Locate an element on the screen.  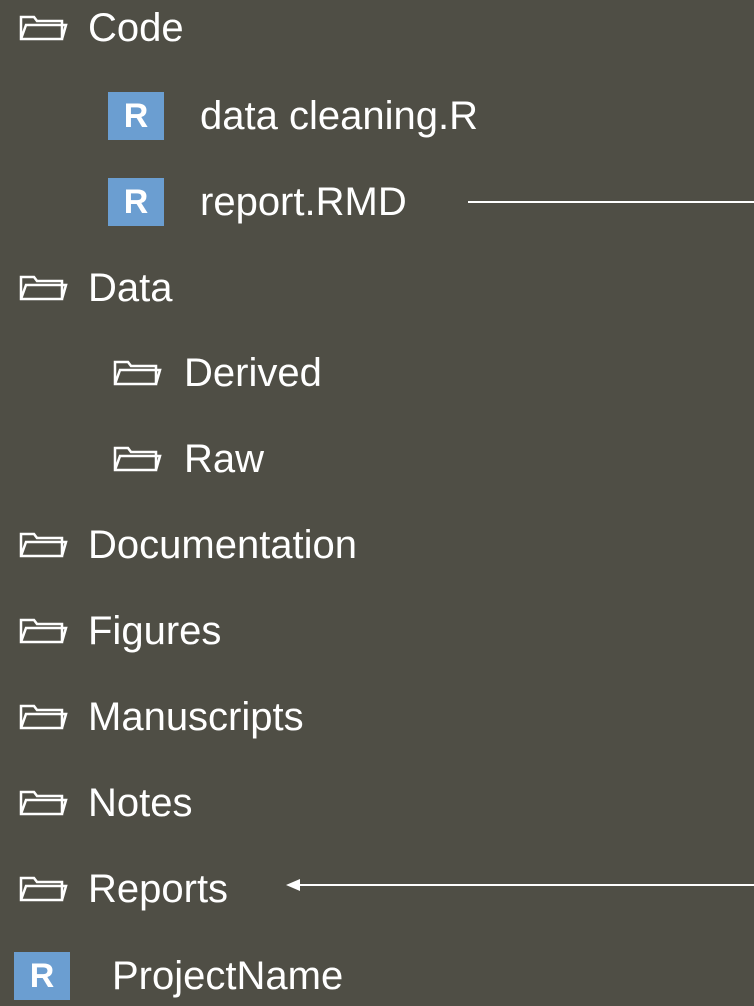
folder-reports: Reports is located at coordinates (123, 889).